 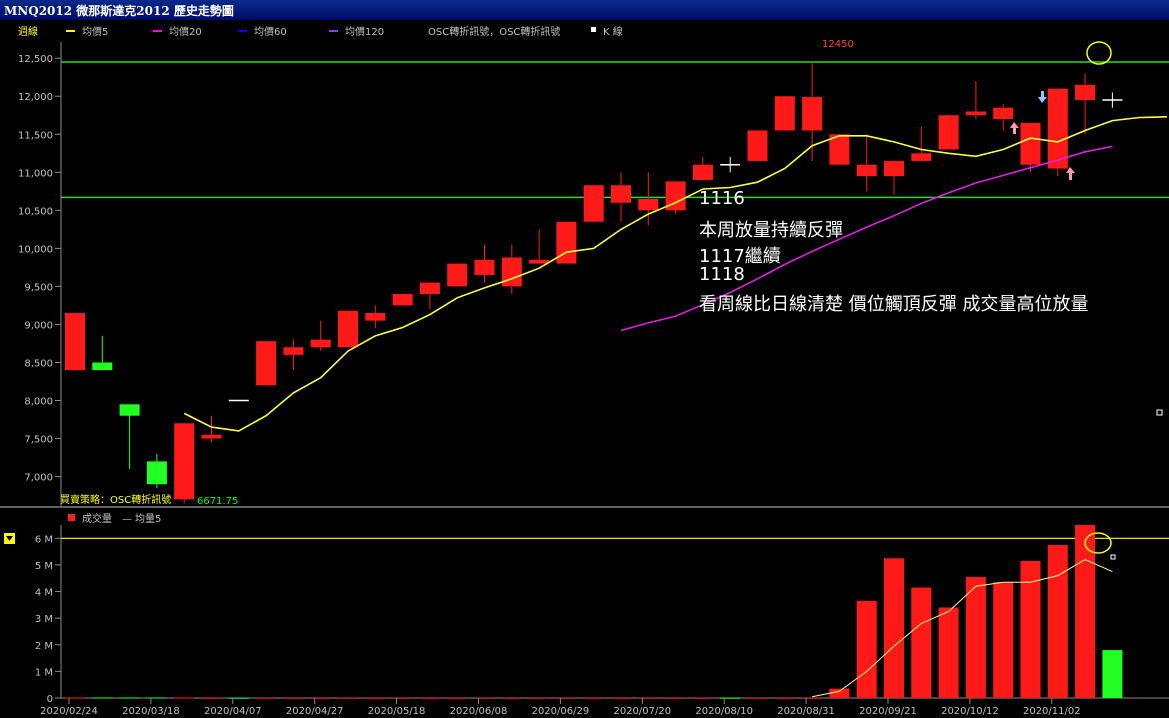 I want to click on x-tick-label: 2020/04/27, so click(x=315, y=711).